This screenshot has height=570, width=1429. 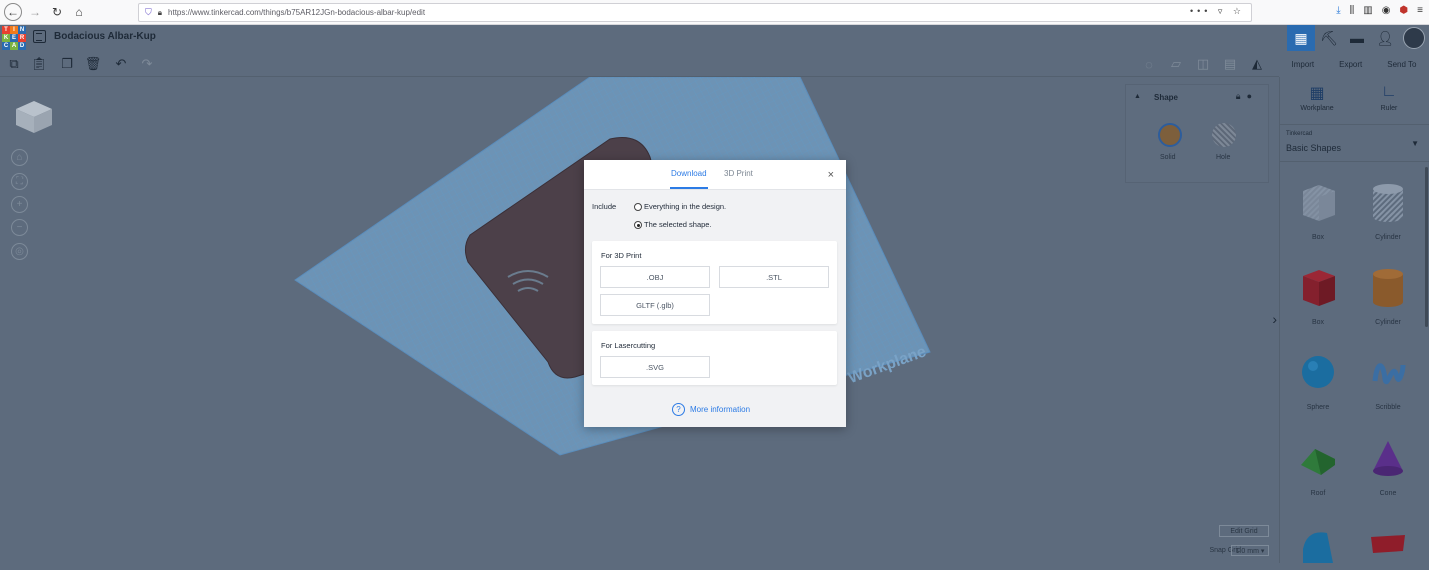 I want to click on download-icon: ⤓, so click(x=1338, y=10).